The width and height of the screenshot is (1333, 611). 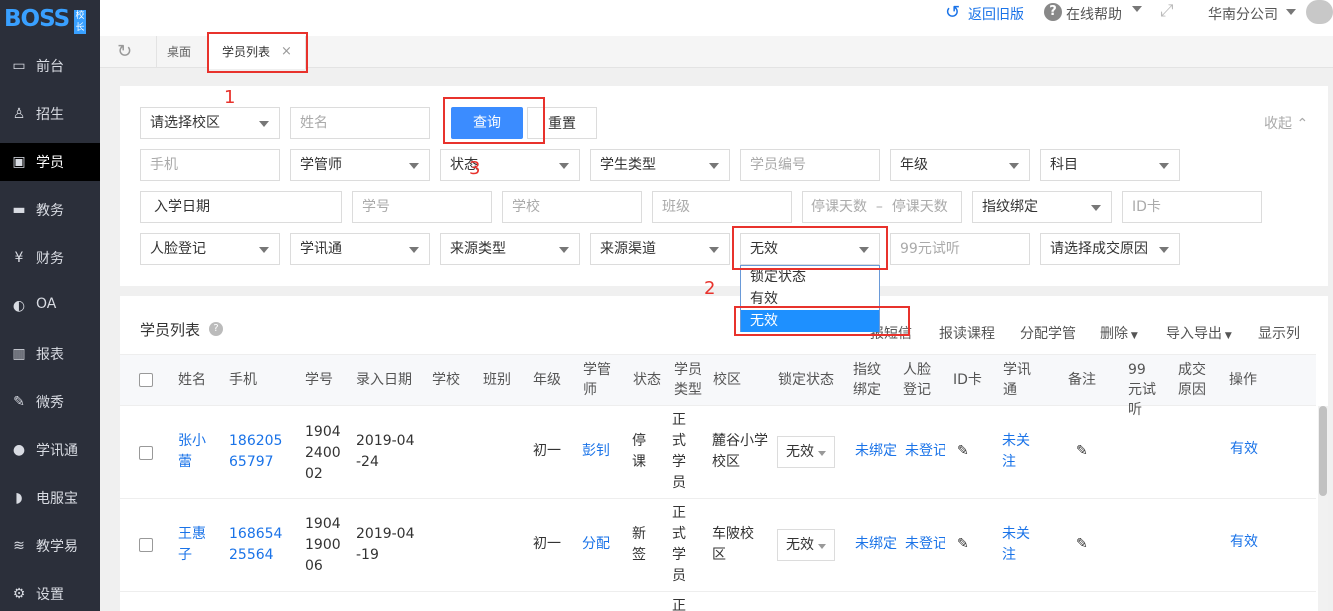 What do you see at coordinates (243, 380) in the screenshot?
I see `header-phone: 手机` at bounding box center [243, 380].